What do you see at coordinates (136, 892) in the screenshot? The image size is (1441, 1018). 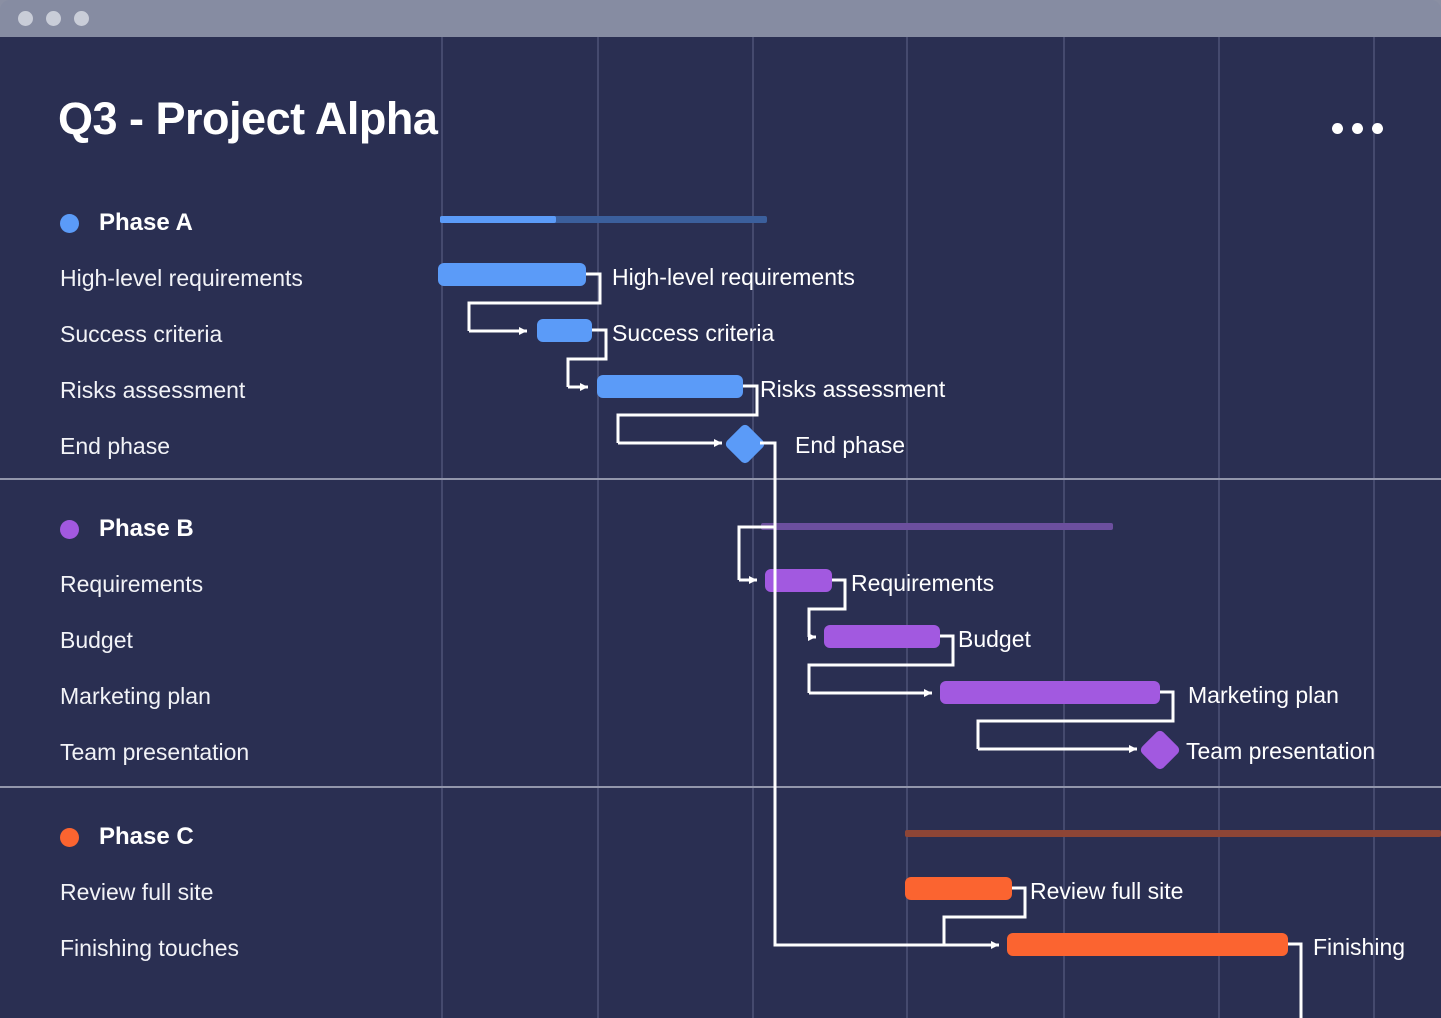 I see `task-label-review-full-site: Review full site` at bounding box center [136, 892].